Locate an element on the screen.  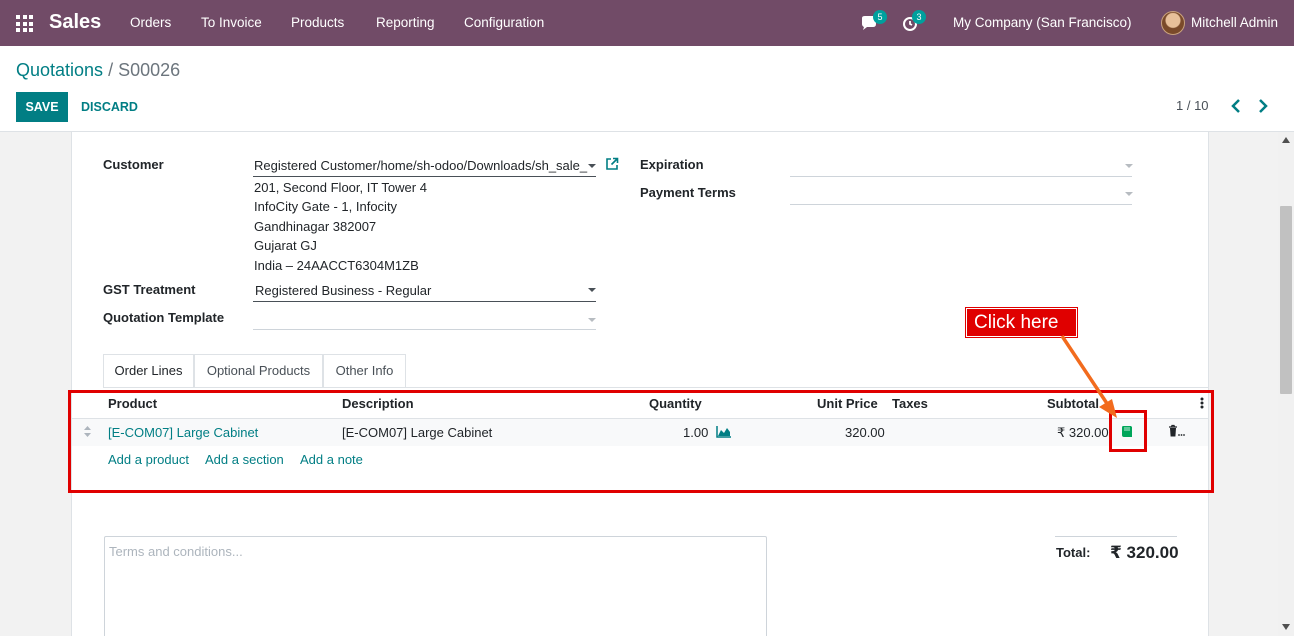
breadcrumb-current: S00026 is located at coordinates (149, 70).